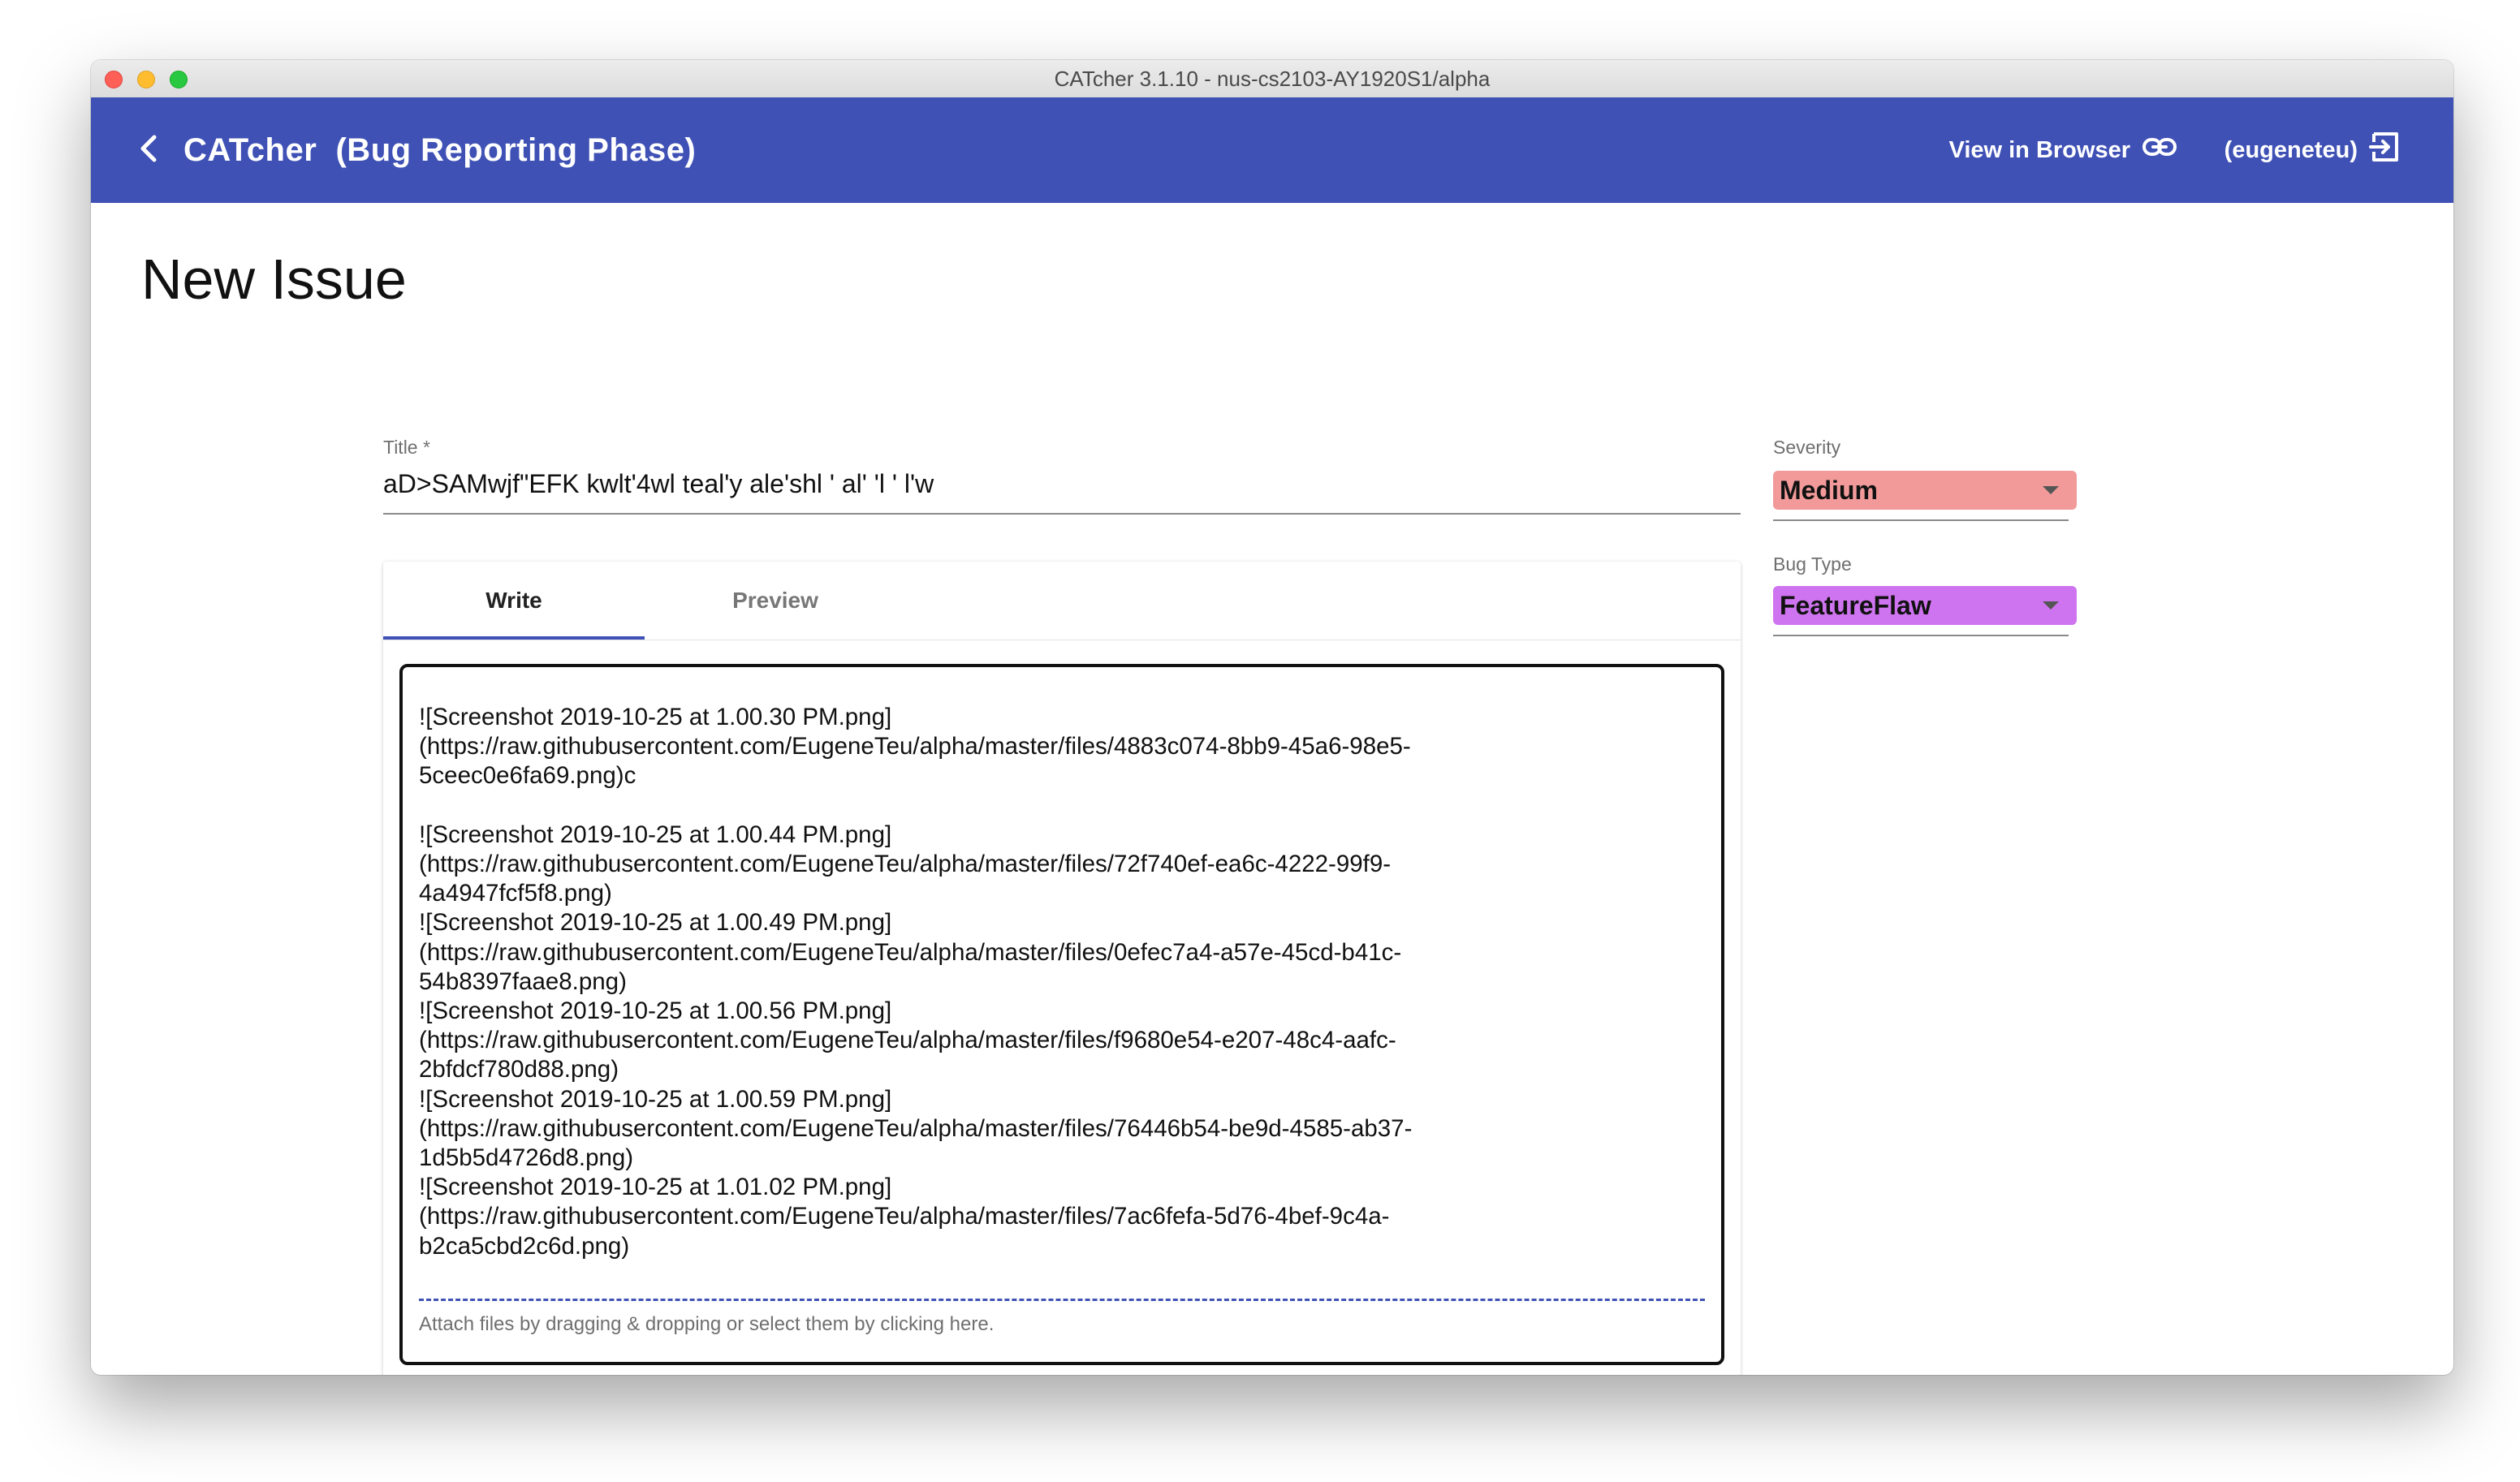 Image resolution: width=2520 pixels, height=1482 pixels. Describe the element at coordinates (274, 279) in the screenshot. I see `page-title: New Issue` at that location.